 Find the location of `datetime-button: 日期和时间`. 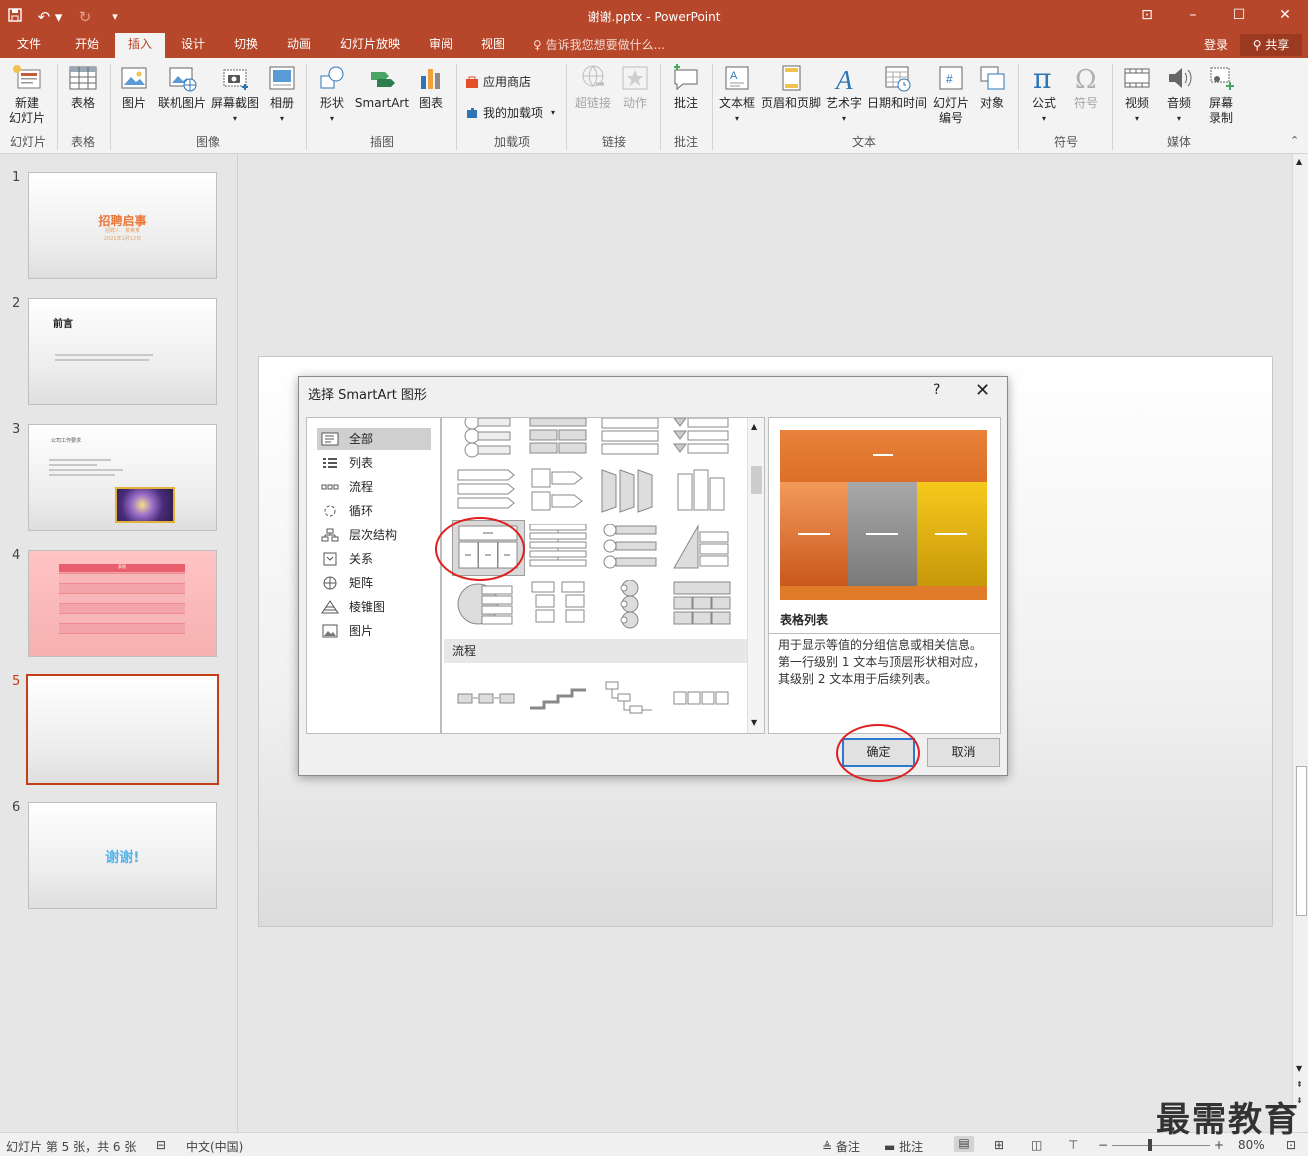

datetime-button: 日期和时间 is located at coordinates (897, 87).